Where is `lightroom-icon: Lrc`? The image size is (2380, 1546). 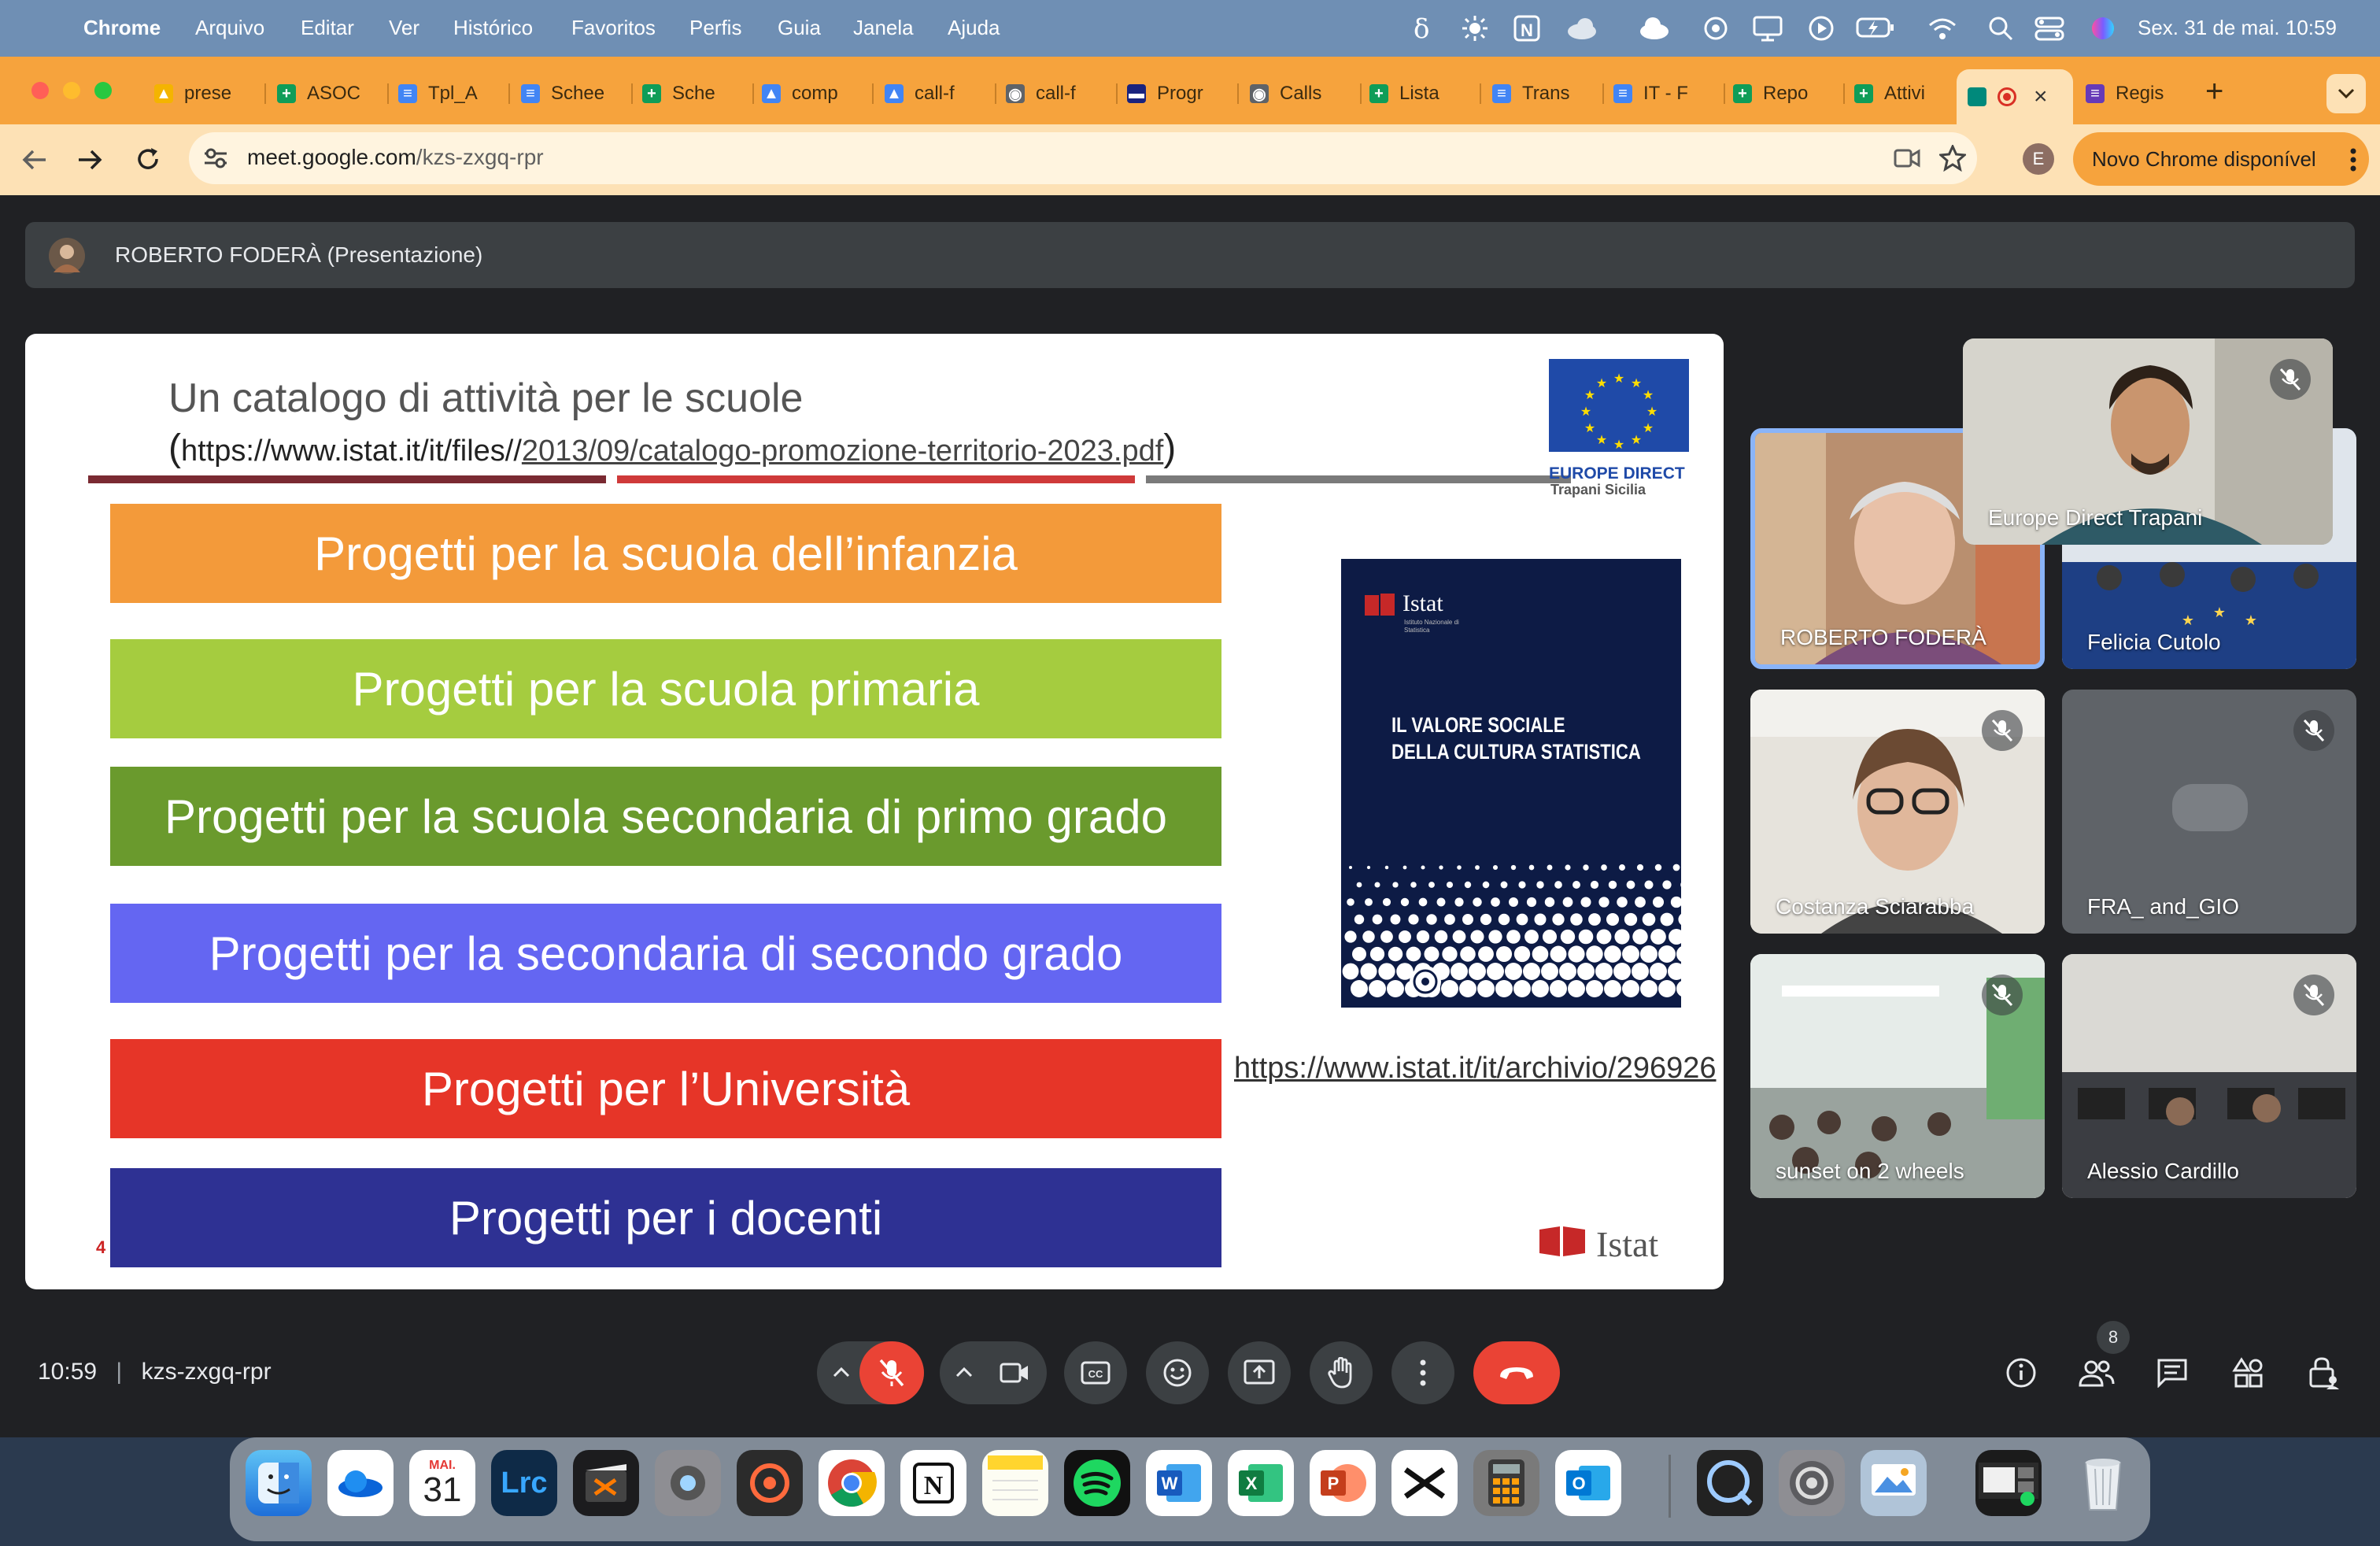
lightroom-icon: Lrc is located at coordinates (524, 1483).